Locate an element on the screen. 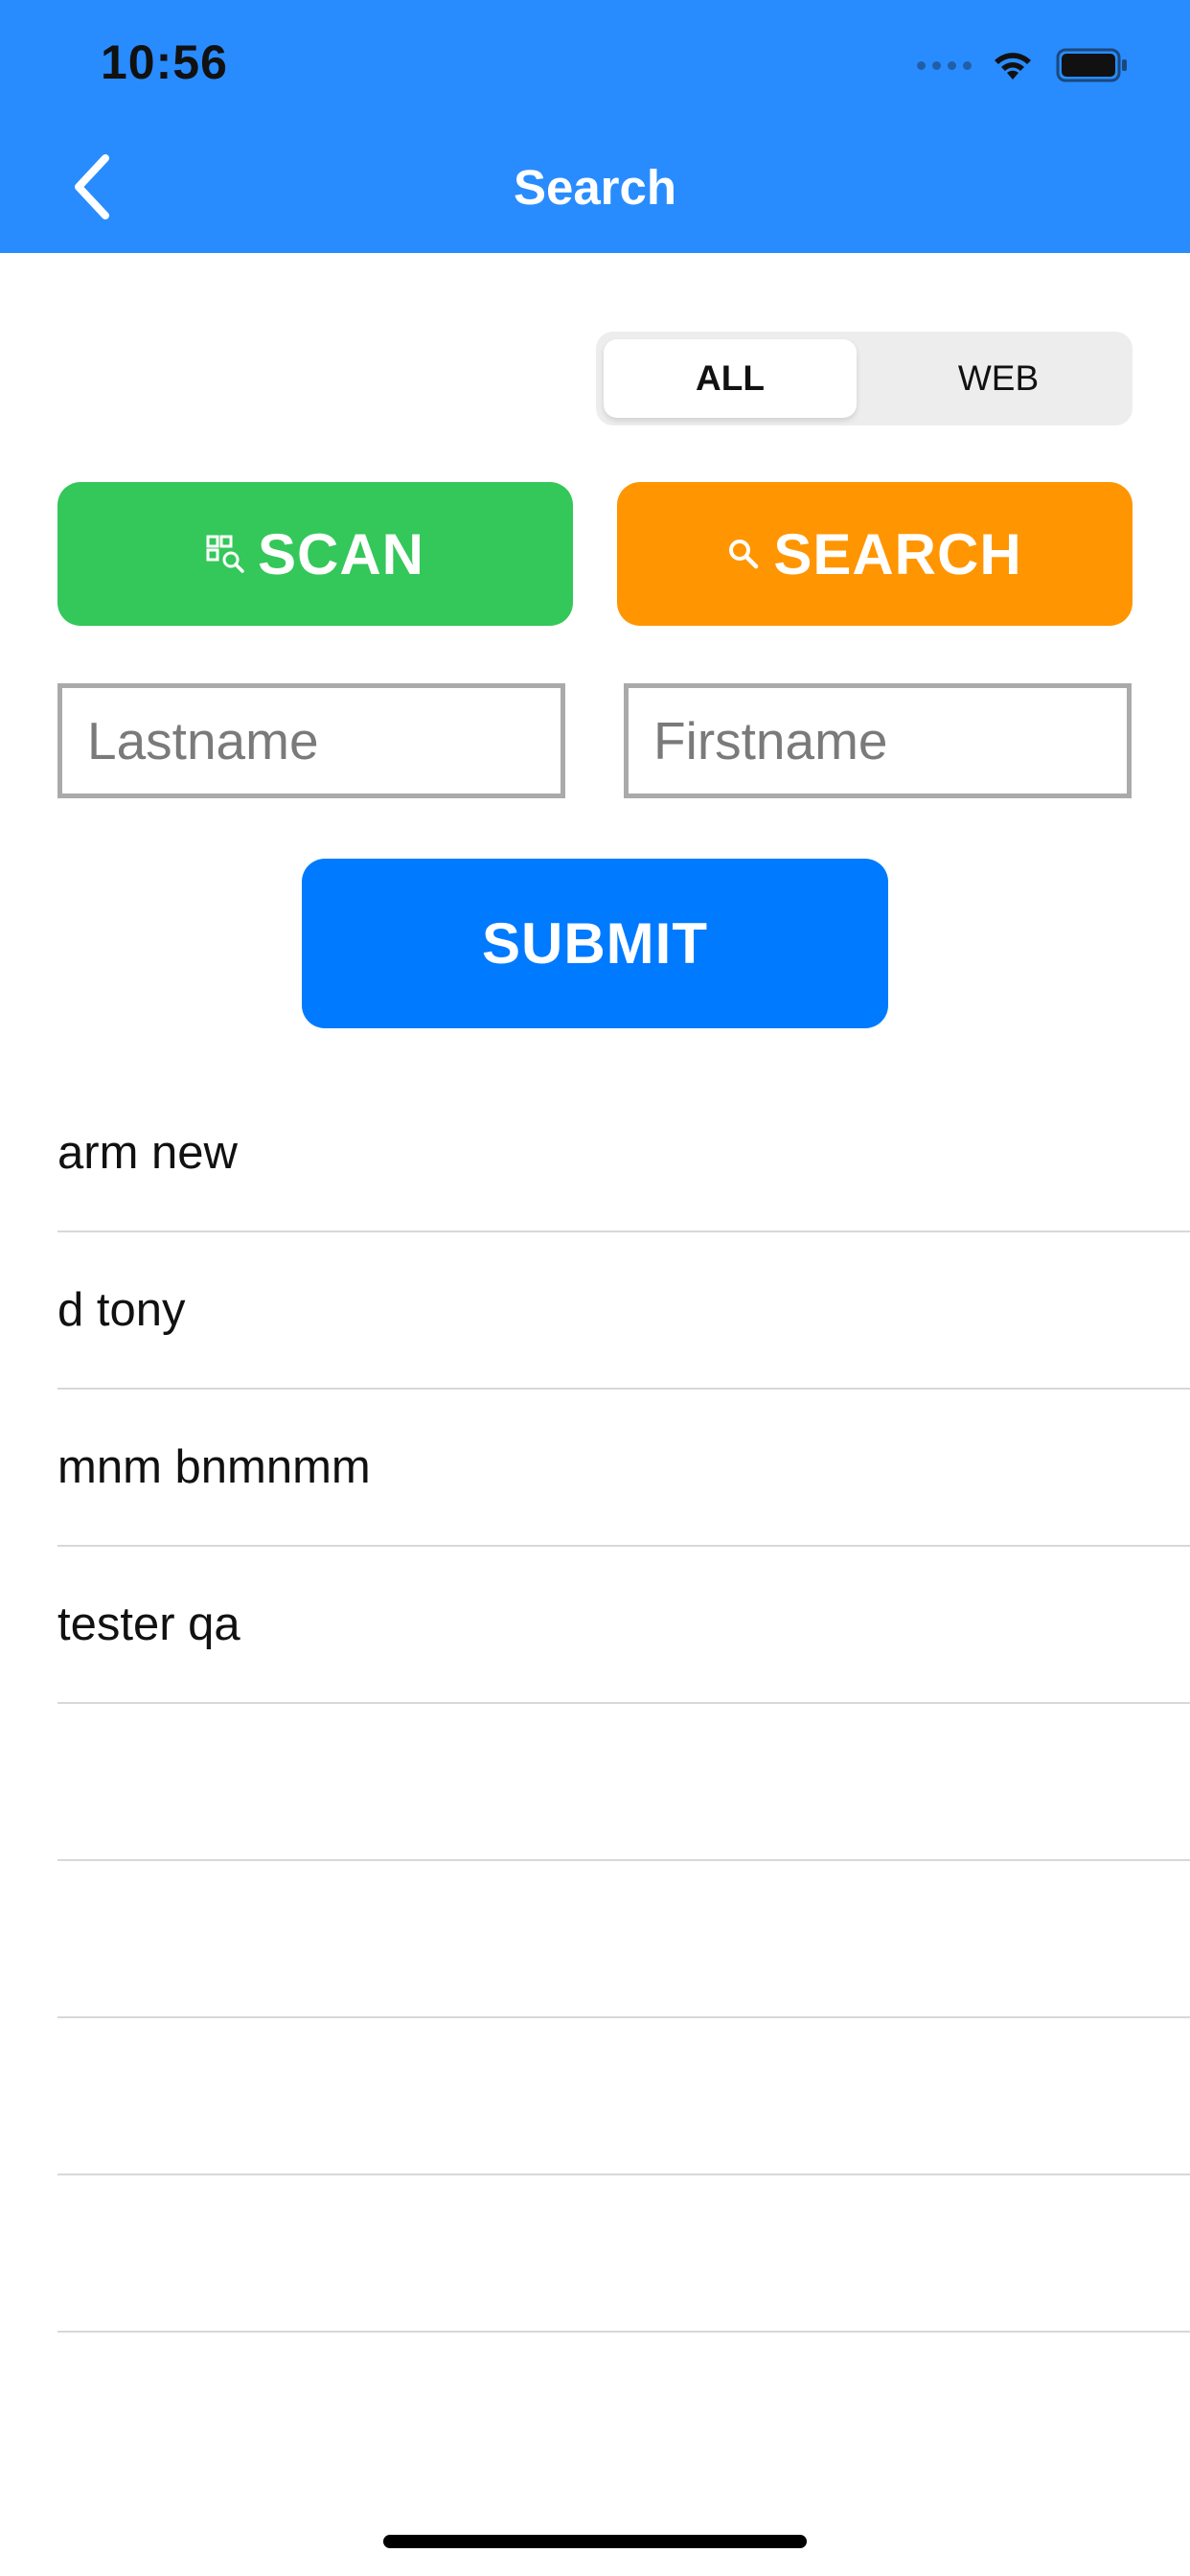 The height and width of the screenshot is (2576, 1190). search-button-label: SEARCH is located at coordinates (898, 553).